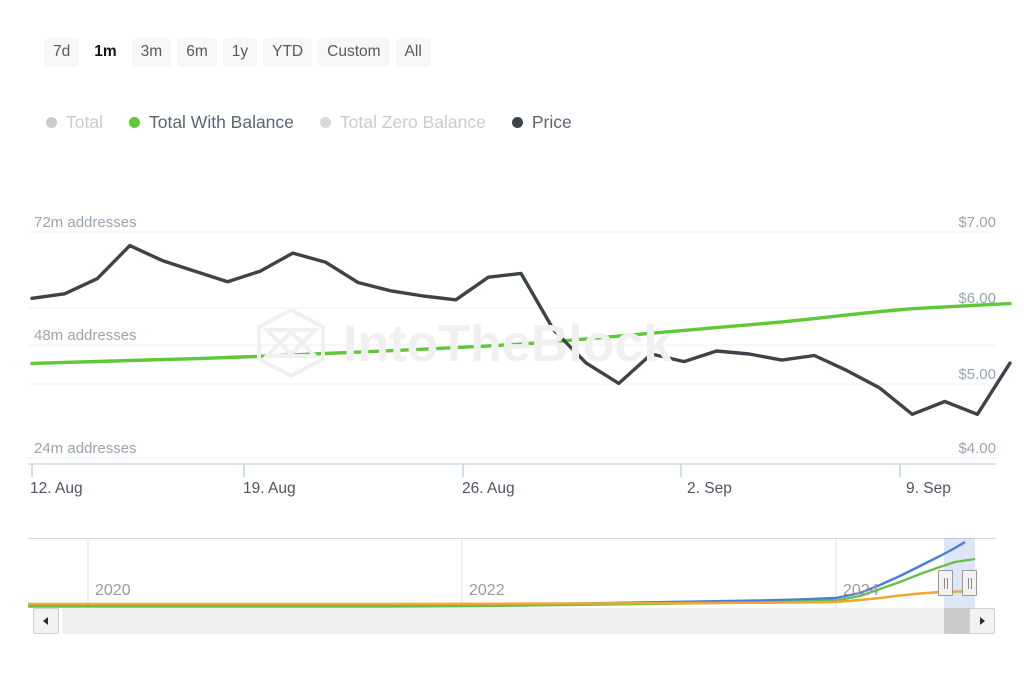  What do you see at coordinates (969, 583) in the screenshot?
I see `navigator-handle-right` at bounding box center [969, 583].